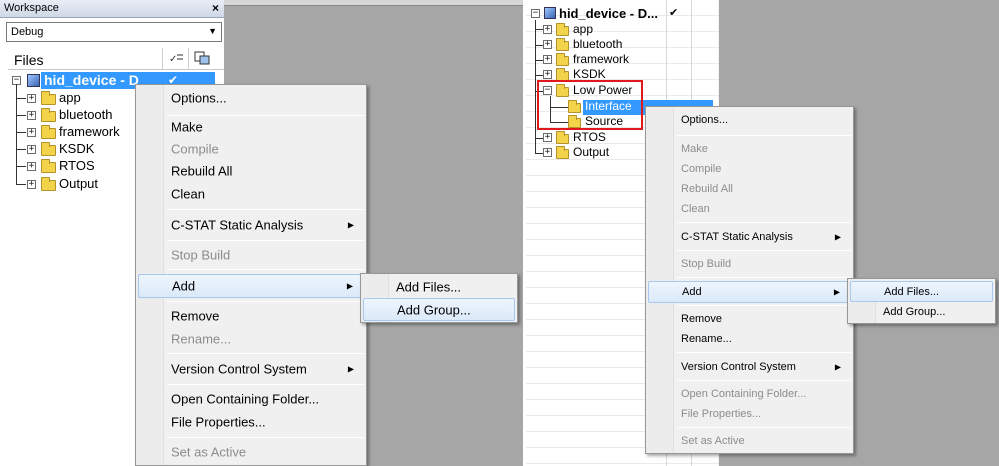 This screenshot has height=466, width=999. What do you see at coordinates (195, 316) in the screenshot?
I see `menu-item-label: Remove` at bounding box center [195, 316].